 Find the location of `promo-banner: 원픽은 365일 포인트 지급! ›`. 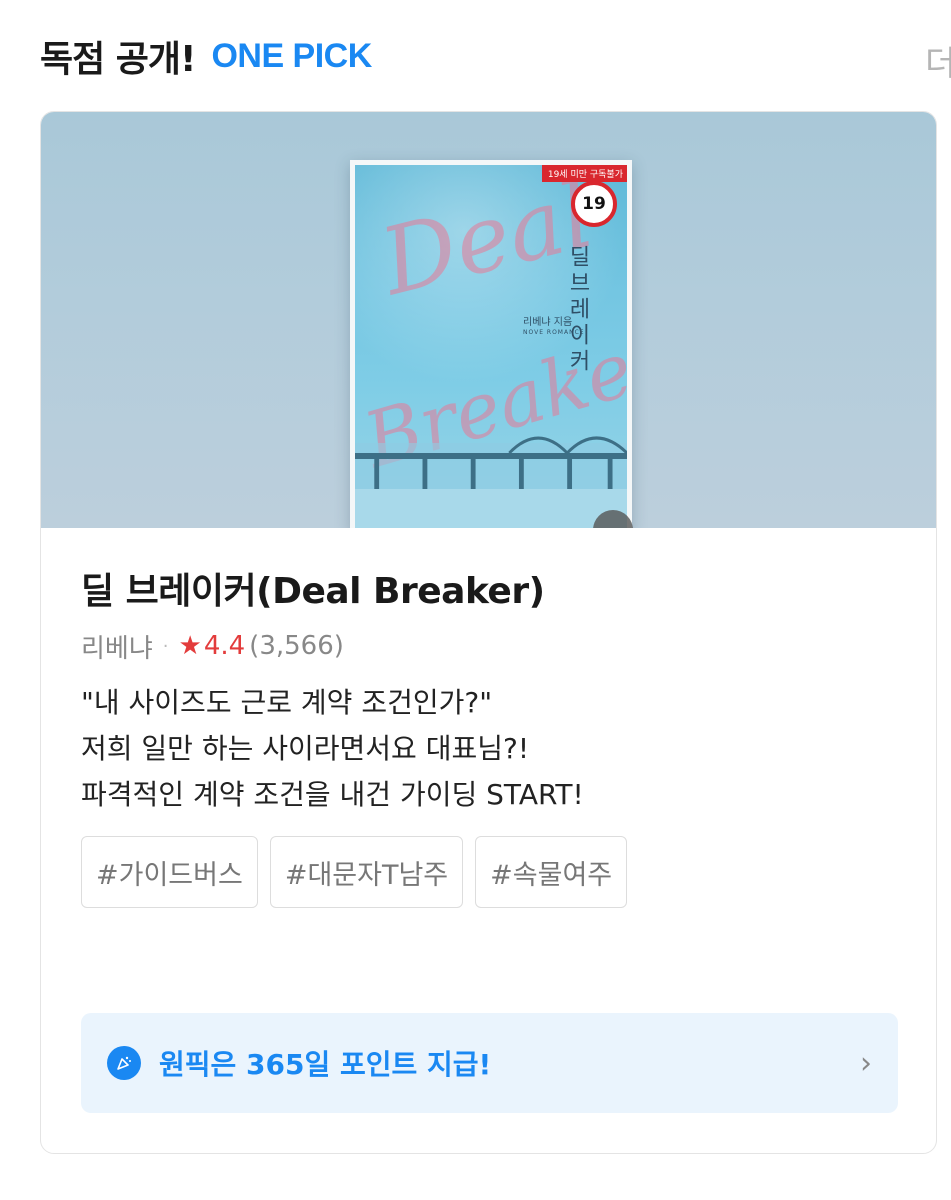

promo-banner: 원픽은 365일 포인트 지급! › is located at coordinates (489, 1063).